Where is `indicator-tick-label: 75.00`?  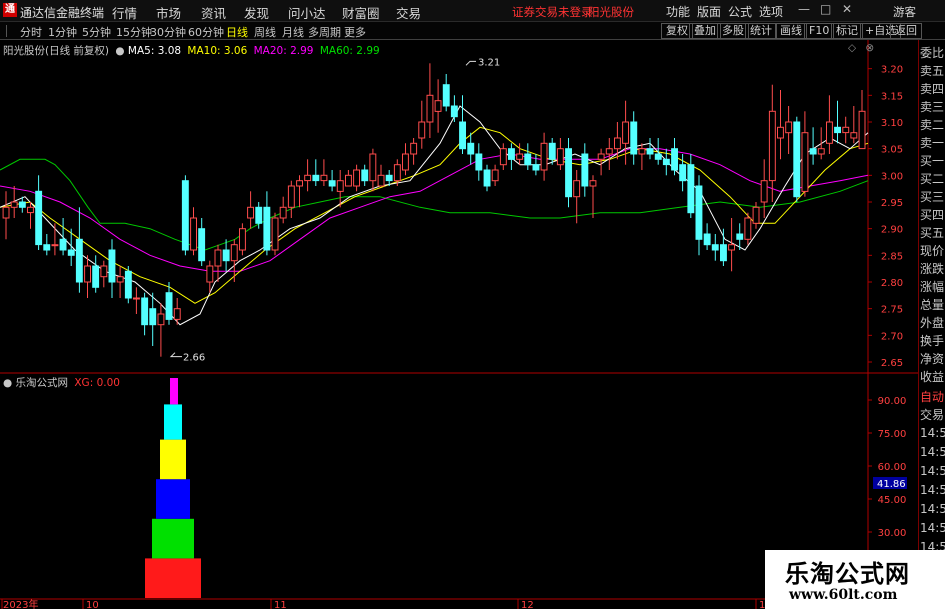 indicator-tick-label: 75.00 is located at coordinates (892, 434).